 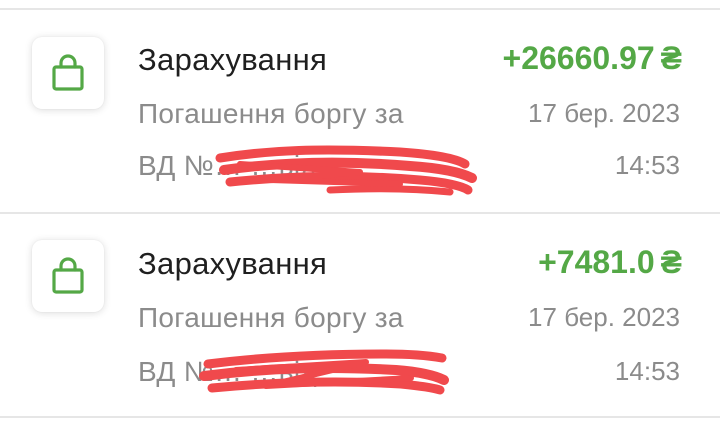 I want to click on amount-value: +26660.97, so click(x=578, y=58).